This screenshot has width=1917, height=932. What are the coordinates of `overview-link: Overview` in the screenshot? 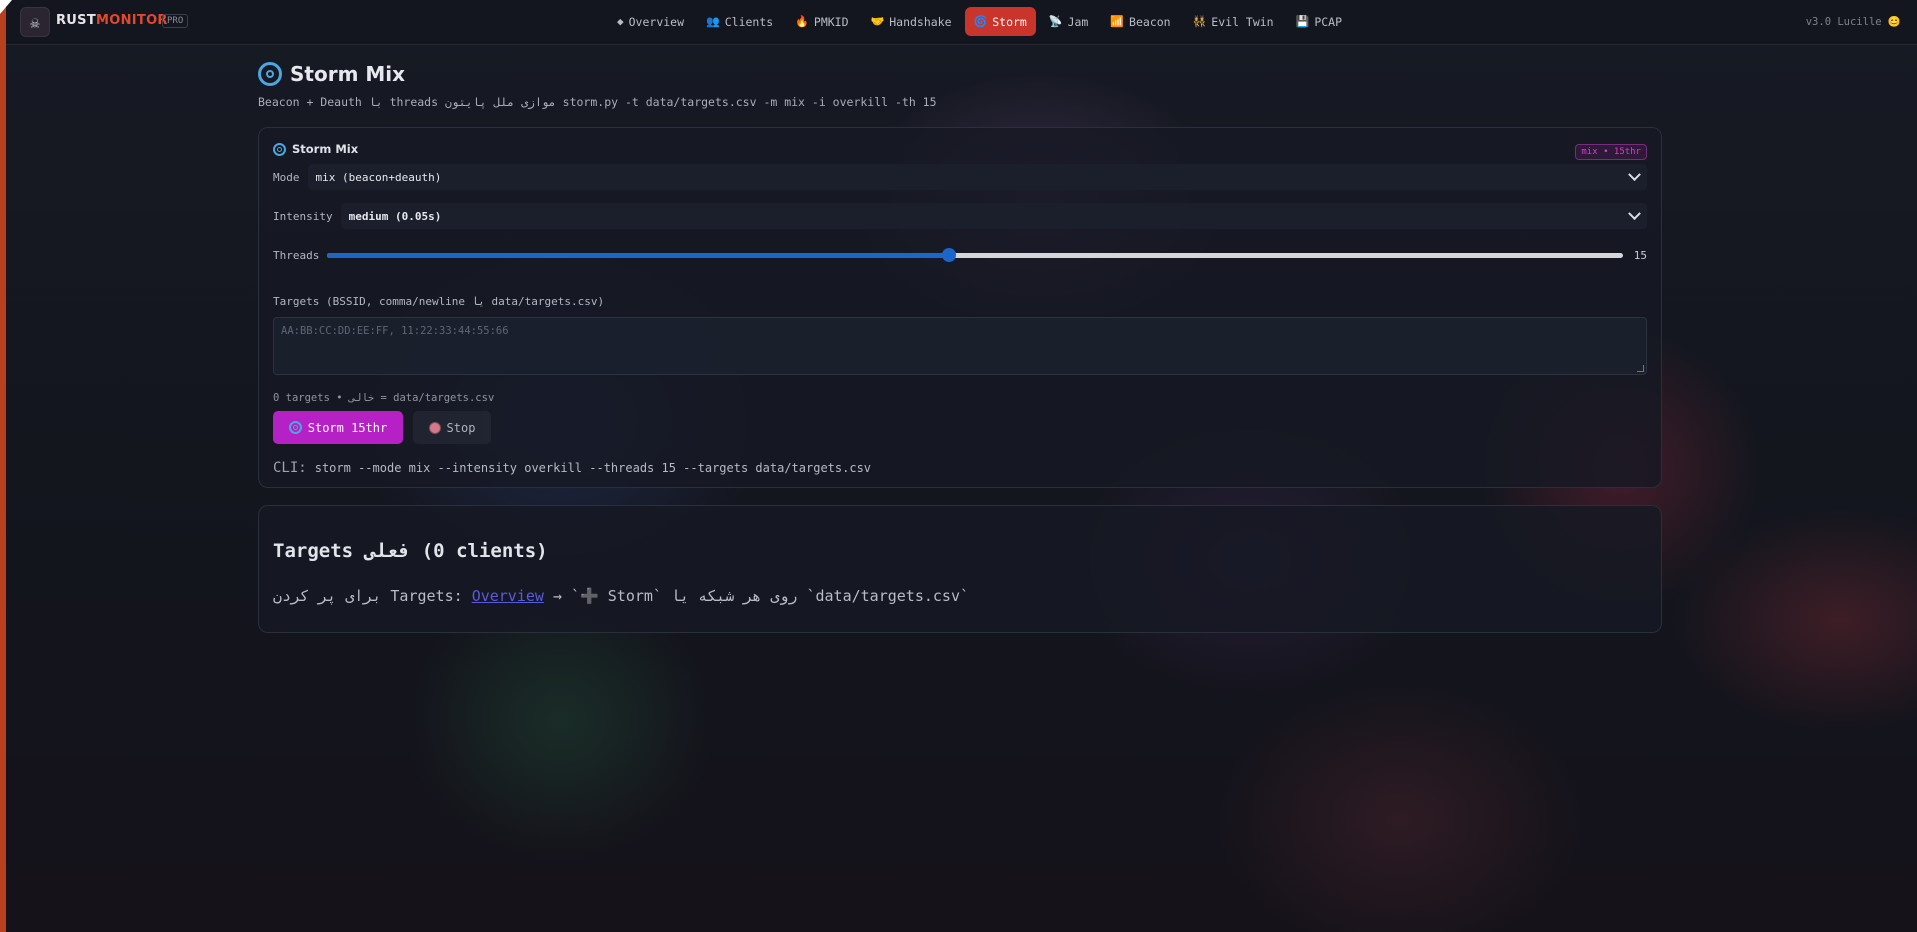 It's located at (508, 596).